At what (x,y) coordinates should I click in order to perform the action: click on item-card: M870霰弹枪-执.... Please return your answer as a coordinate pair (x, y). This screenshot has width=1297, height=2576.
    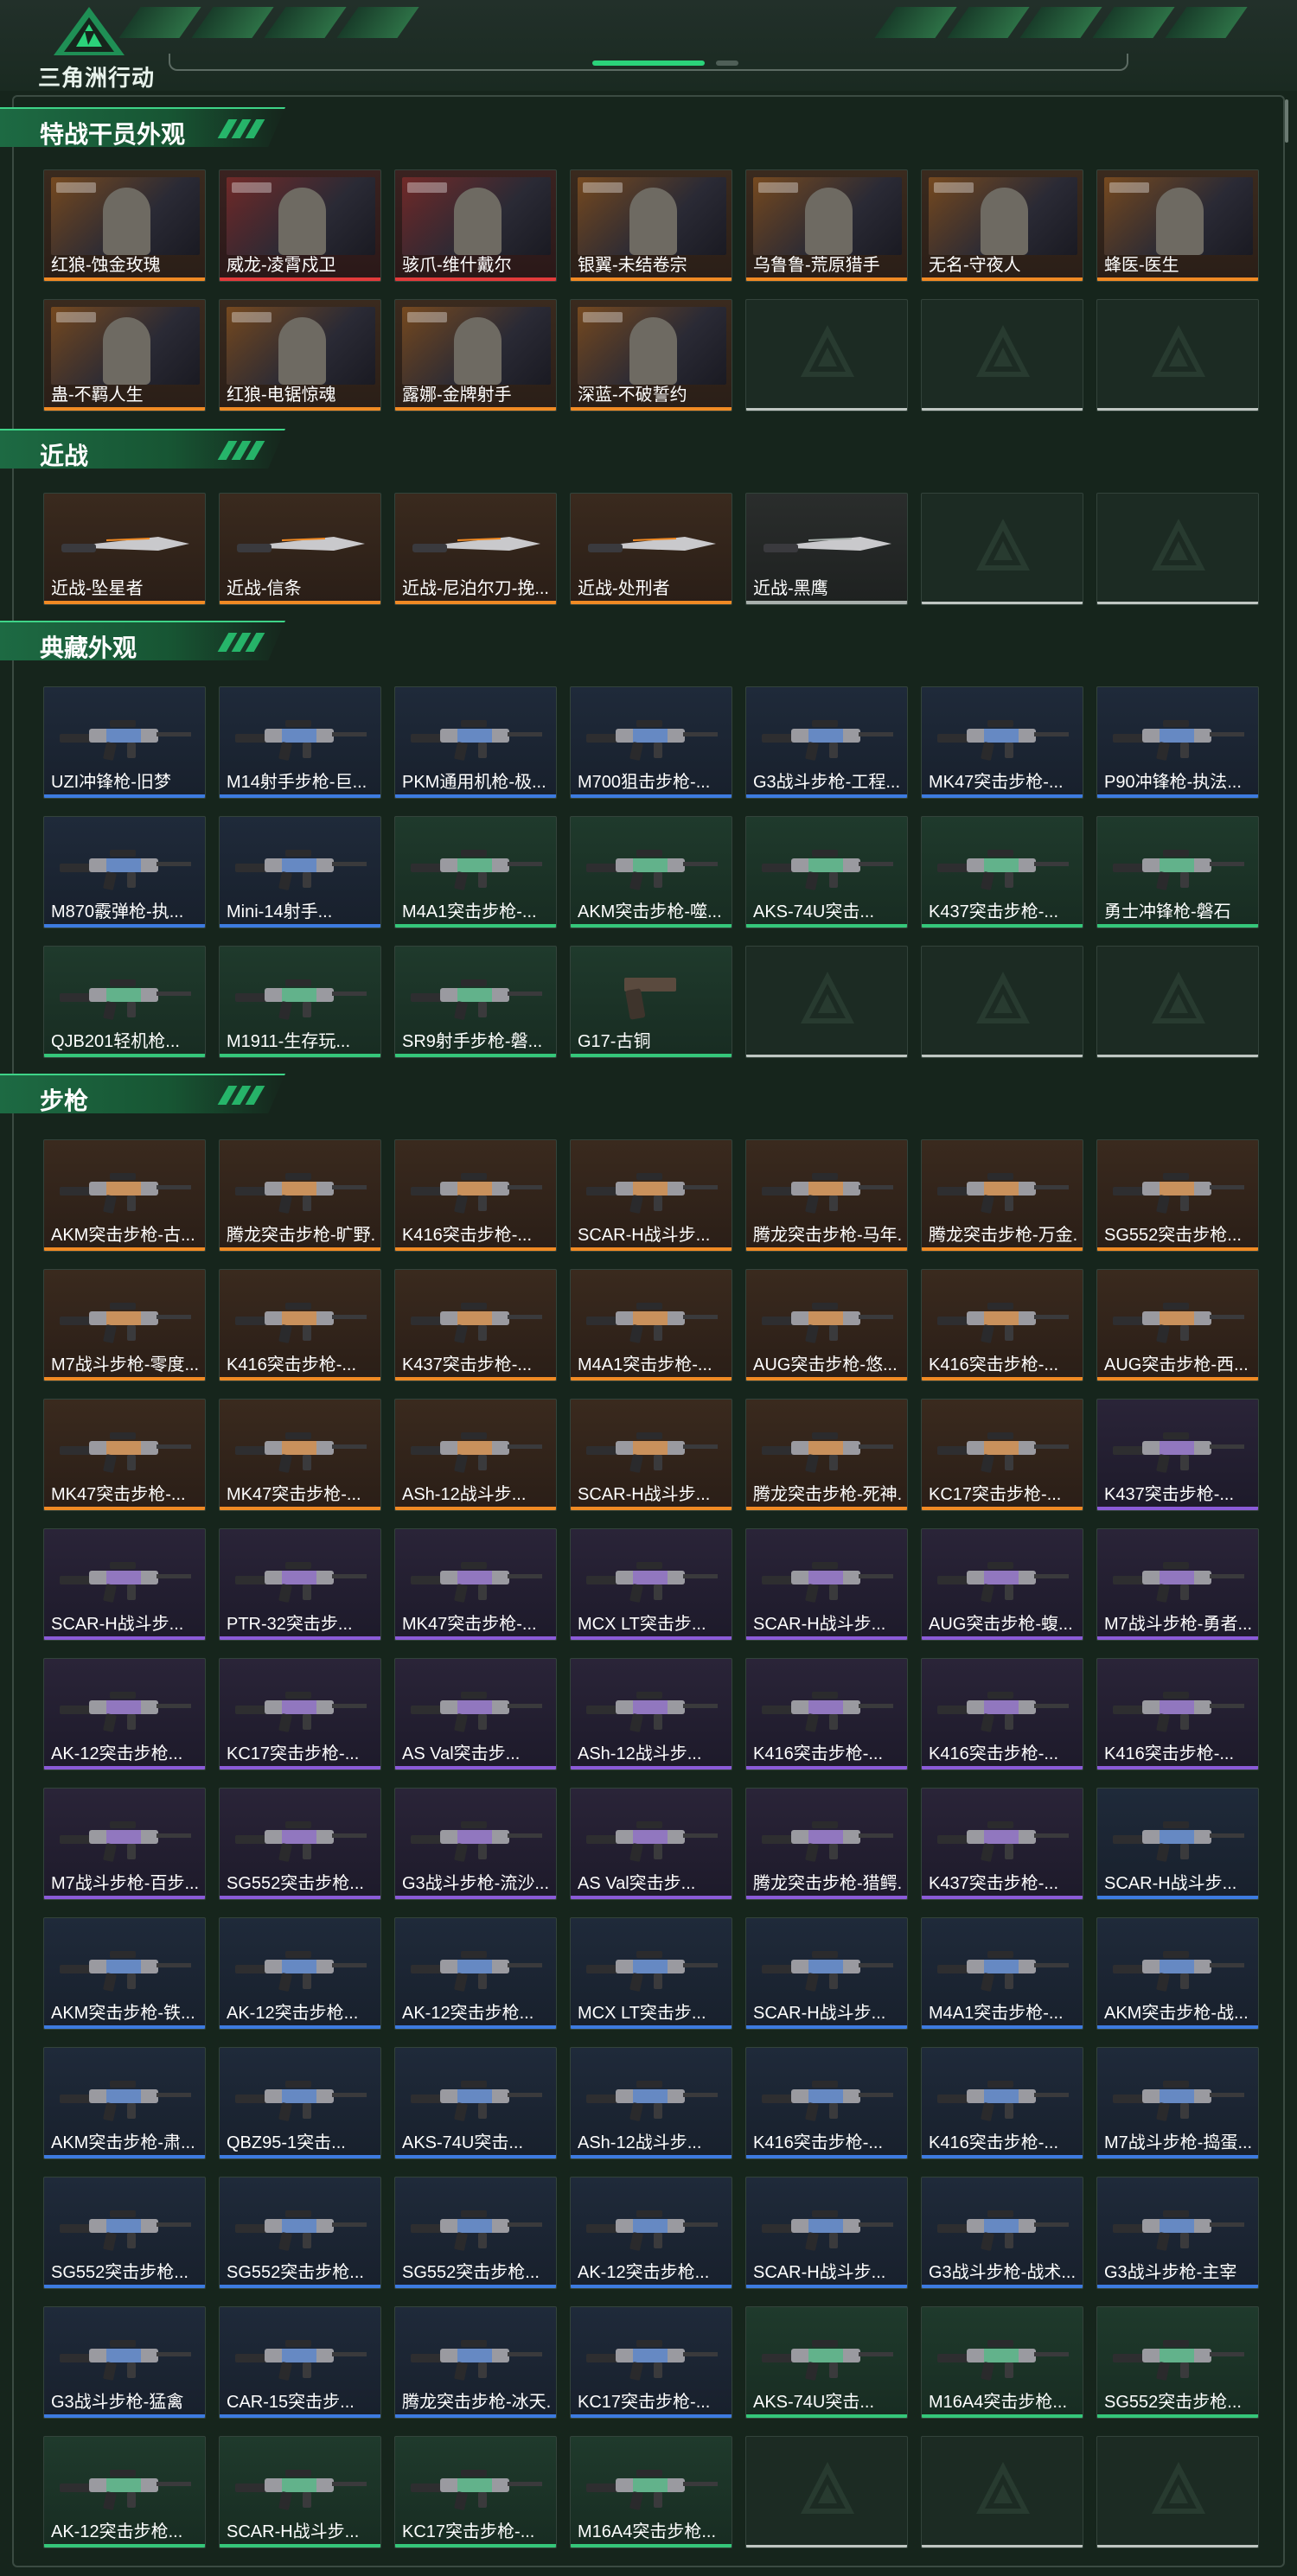
    Looking at the image, I should click on (125, 872).